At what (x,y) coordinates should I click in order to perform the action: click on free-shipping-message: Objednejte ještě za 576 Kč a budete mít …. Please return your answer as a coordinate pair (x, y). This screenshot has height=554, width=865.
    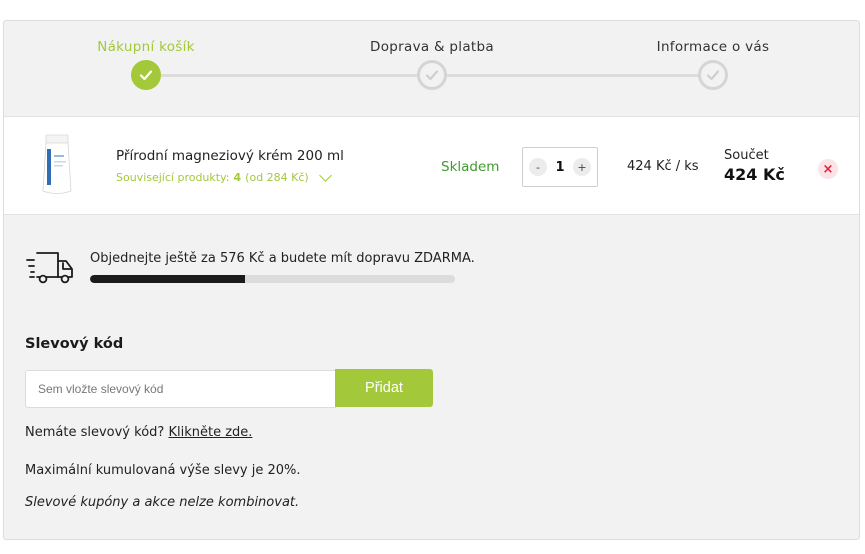
    Looking at the image, I should click on (282, 258).